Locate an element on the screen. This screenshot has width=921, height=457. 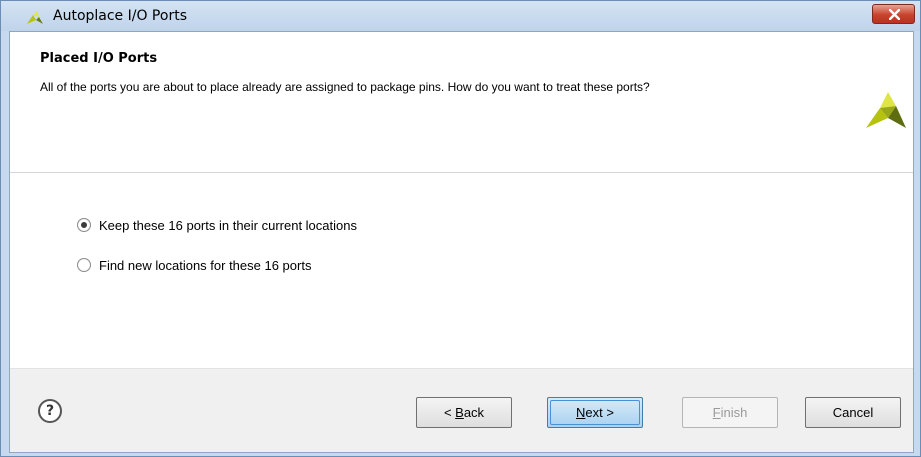
finish-label-mnemonic: F is located at coordinates (716, 412).